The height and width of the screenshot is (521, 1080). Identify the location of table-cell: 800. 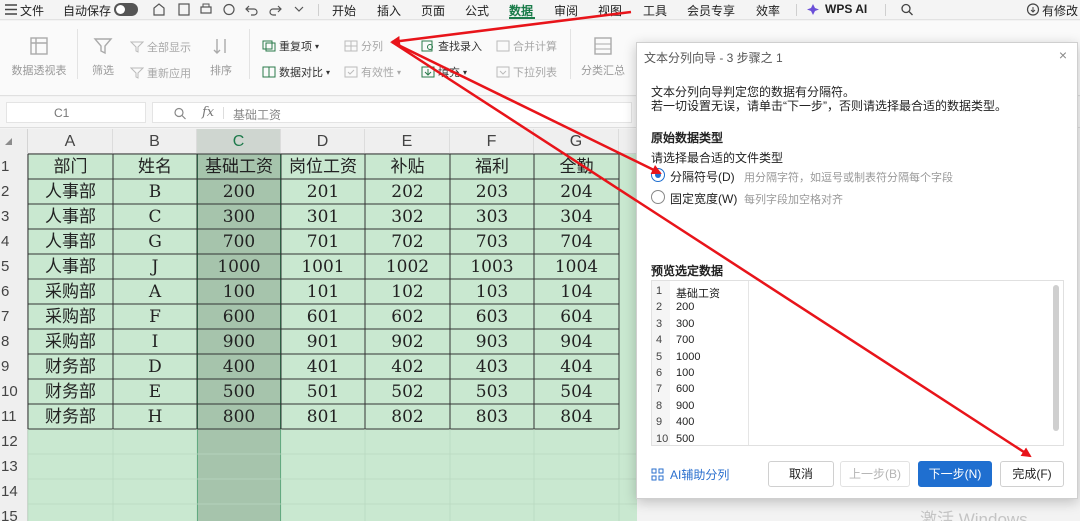
(239, 416).